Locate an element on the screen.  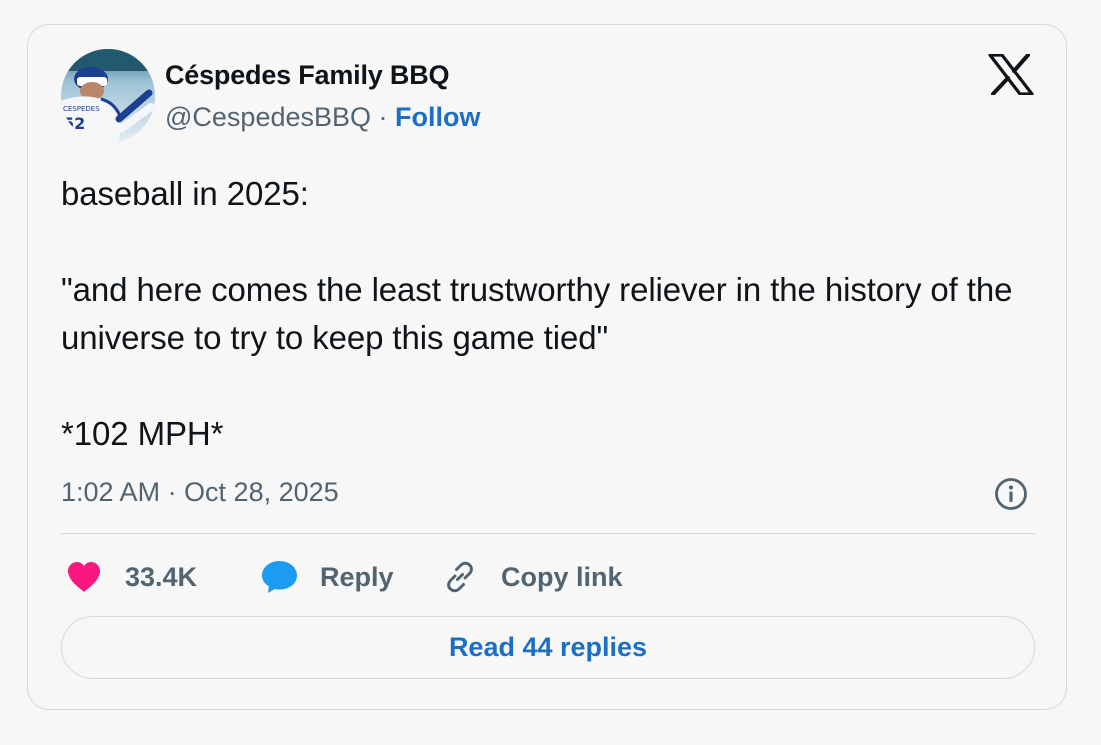
avatar-photo-image: CESPEDES 52 is located at coordinates (108, 96).